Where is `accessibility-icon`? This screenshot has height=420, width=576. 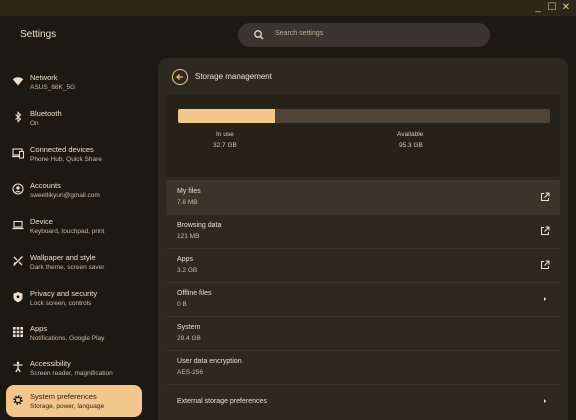 accessibility-icon is located at coordinates (18, 367).